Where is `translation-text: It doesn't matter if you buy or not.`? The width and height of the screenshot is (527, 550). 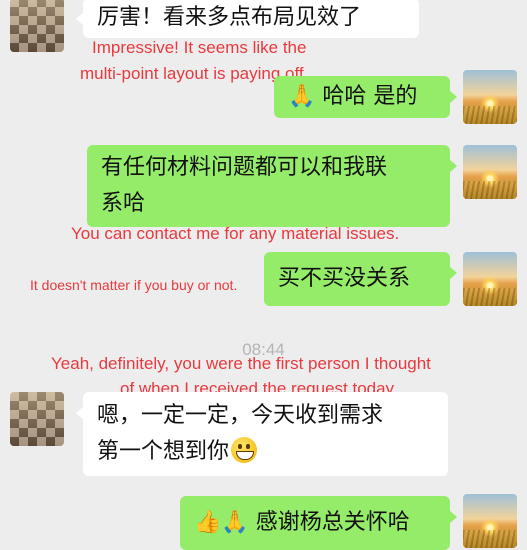
translation-text: It doesn't matter if you buy or not. is located at coordinates (134, 285).